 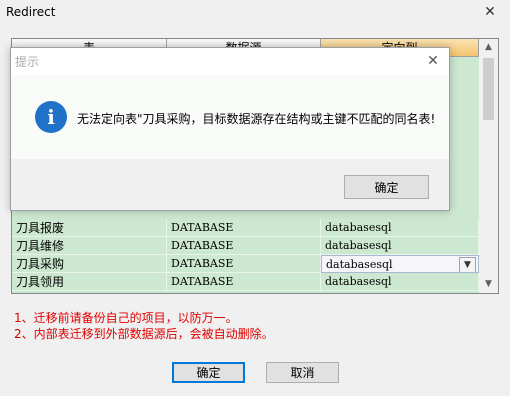 I want to click on dialog-message: 无法定向表"刀具采购，目标数据源存在结构或主键不匹配的同名表!, so click(x=256, y=119).